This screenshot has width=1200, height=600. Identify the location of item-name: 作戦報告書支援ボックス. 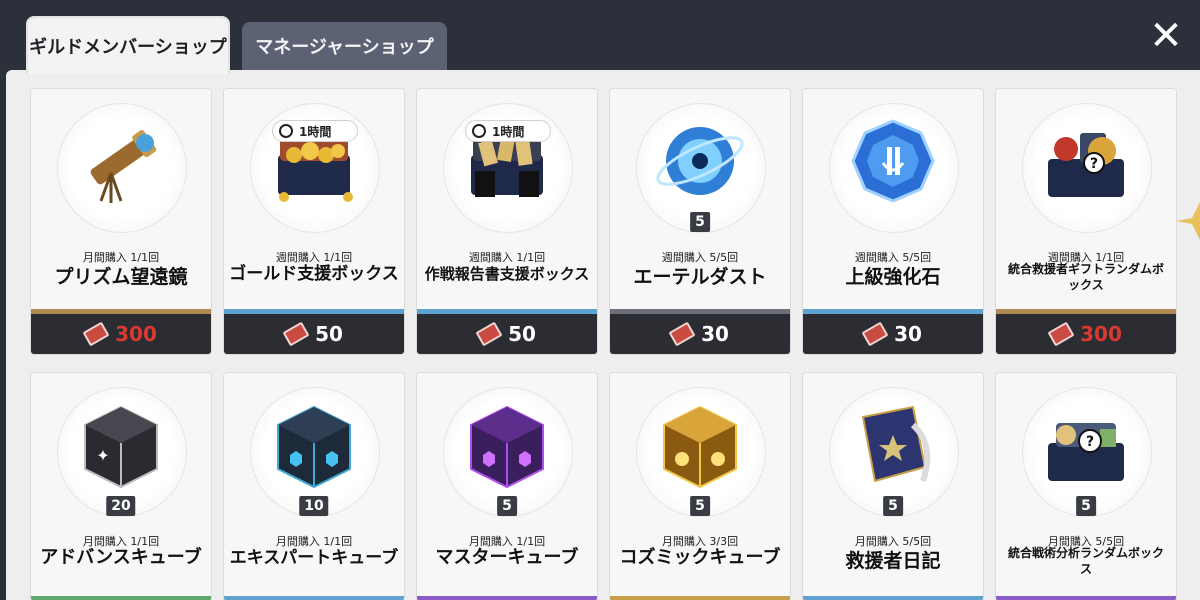
(507, 274).